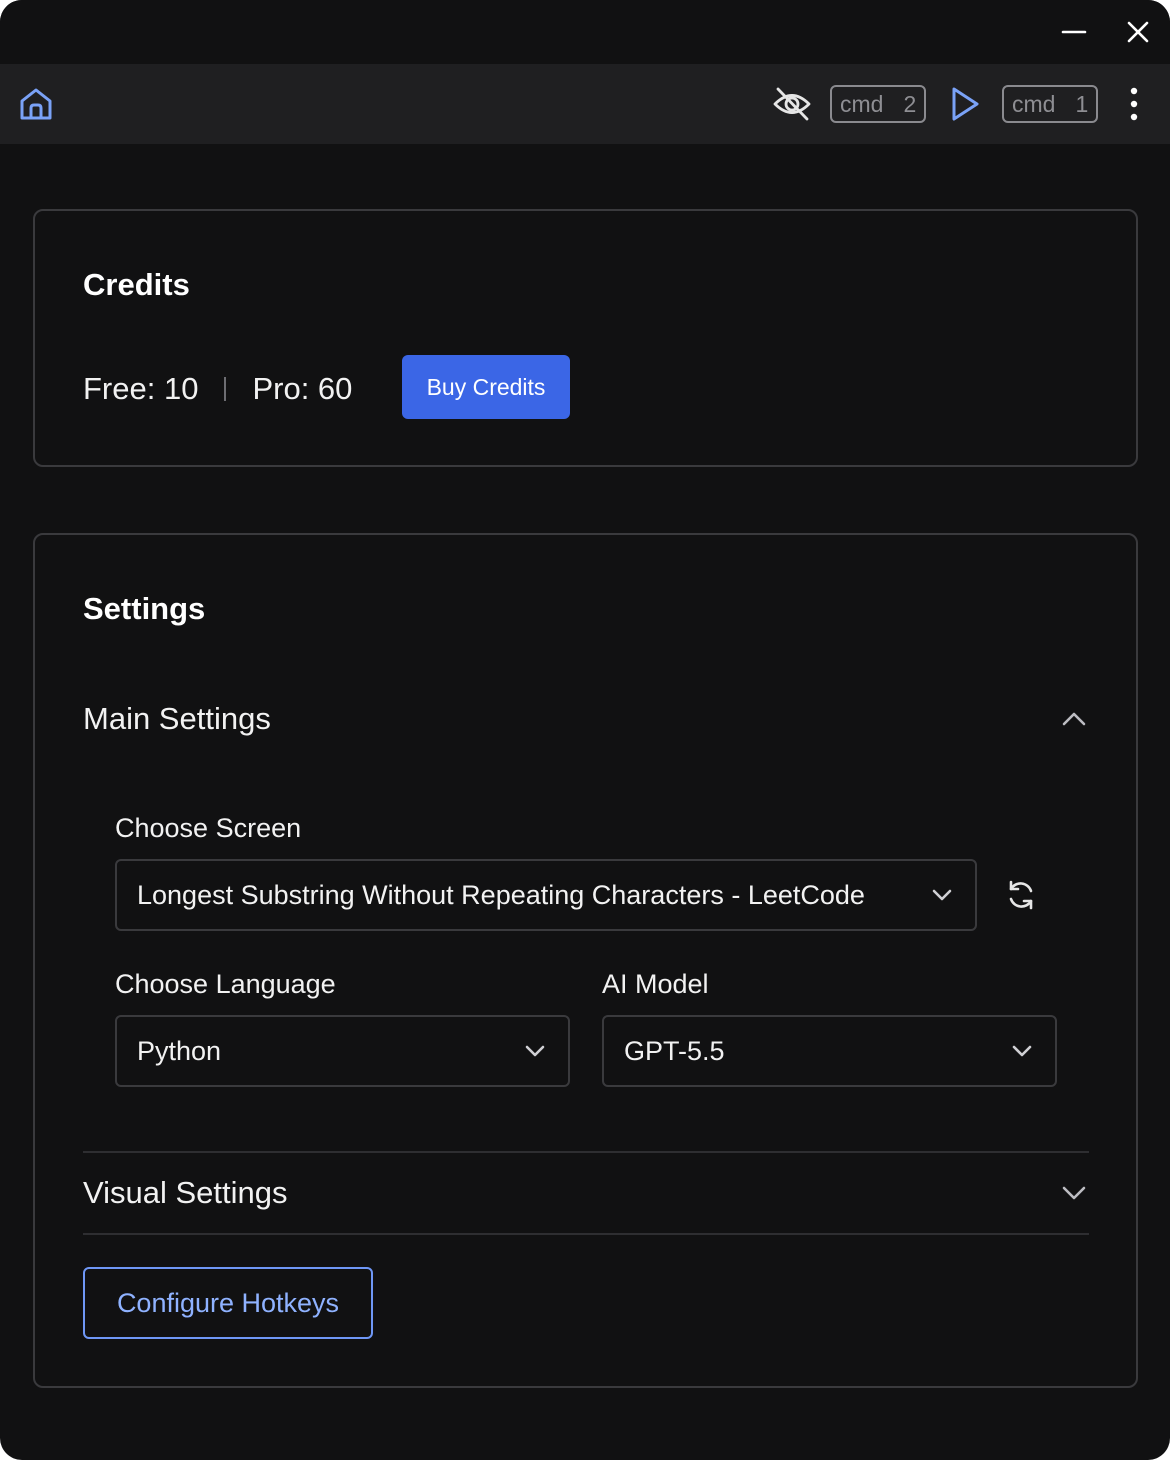  Describe the element at coordinates (225, 984) in the screenshot. I see `choose-language-label: Choose Language` at that location.